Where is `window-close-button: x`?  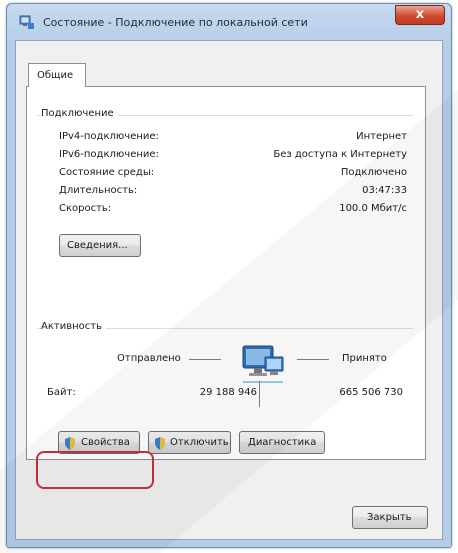 window-close-button: x is located at coordinates (420, 15).